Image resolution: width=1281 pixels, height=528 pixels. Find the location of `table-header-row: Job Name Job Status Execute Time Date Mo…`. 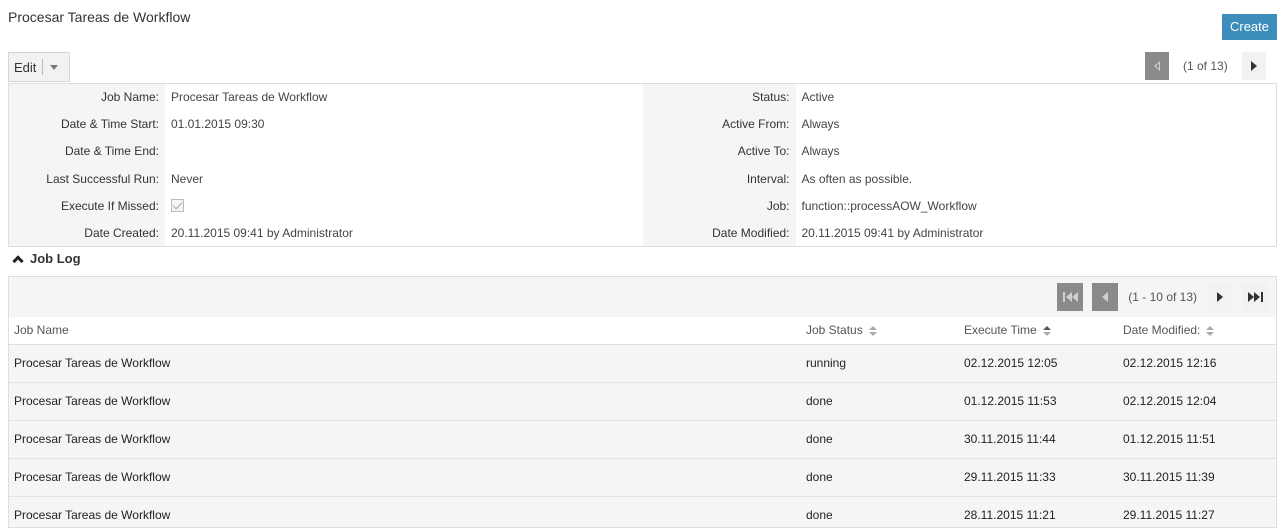

table-header-row: Job Name Job Status Execute Time Date Mo… is located at coordinates (642, 331).